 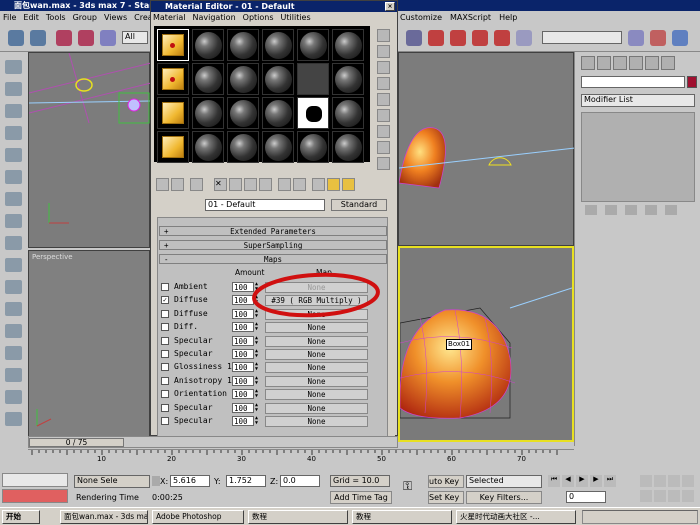 What do you see at coordinates (383, 83) in the screenshot?
I see `sample-uv-tiling-icon` at bounding box center [383, 83].